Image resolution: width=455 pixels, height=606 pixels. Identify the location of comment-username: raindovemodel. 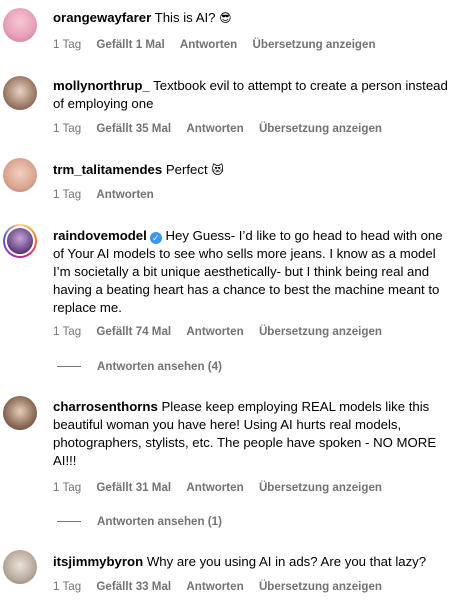
(100, 235).